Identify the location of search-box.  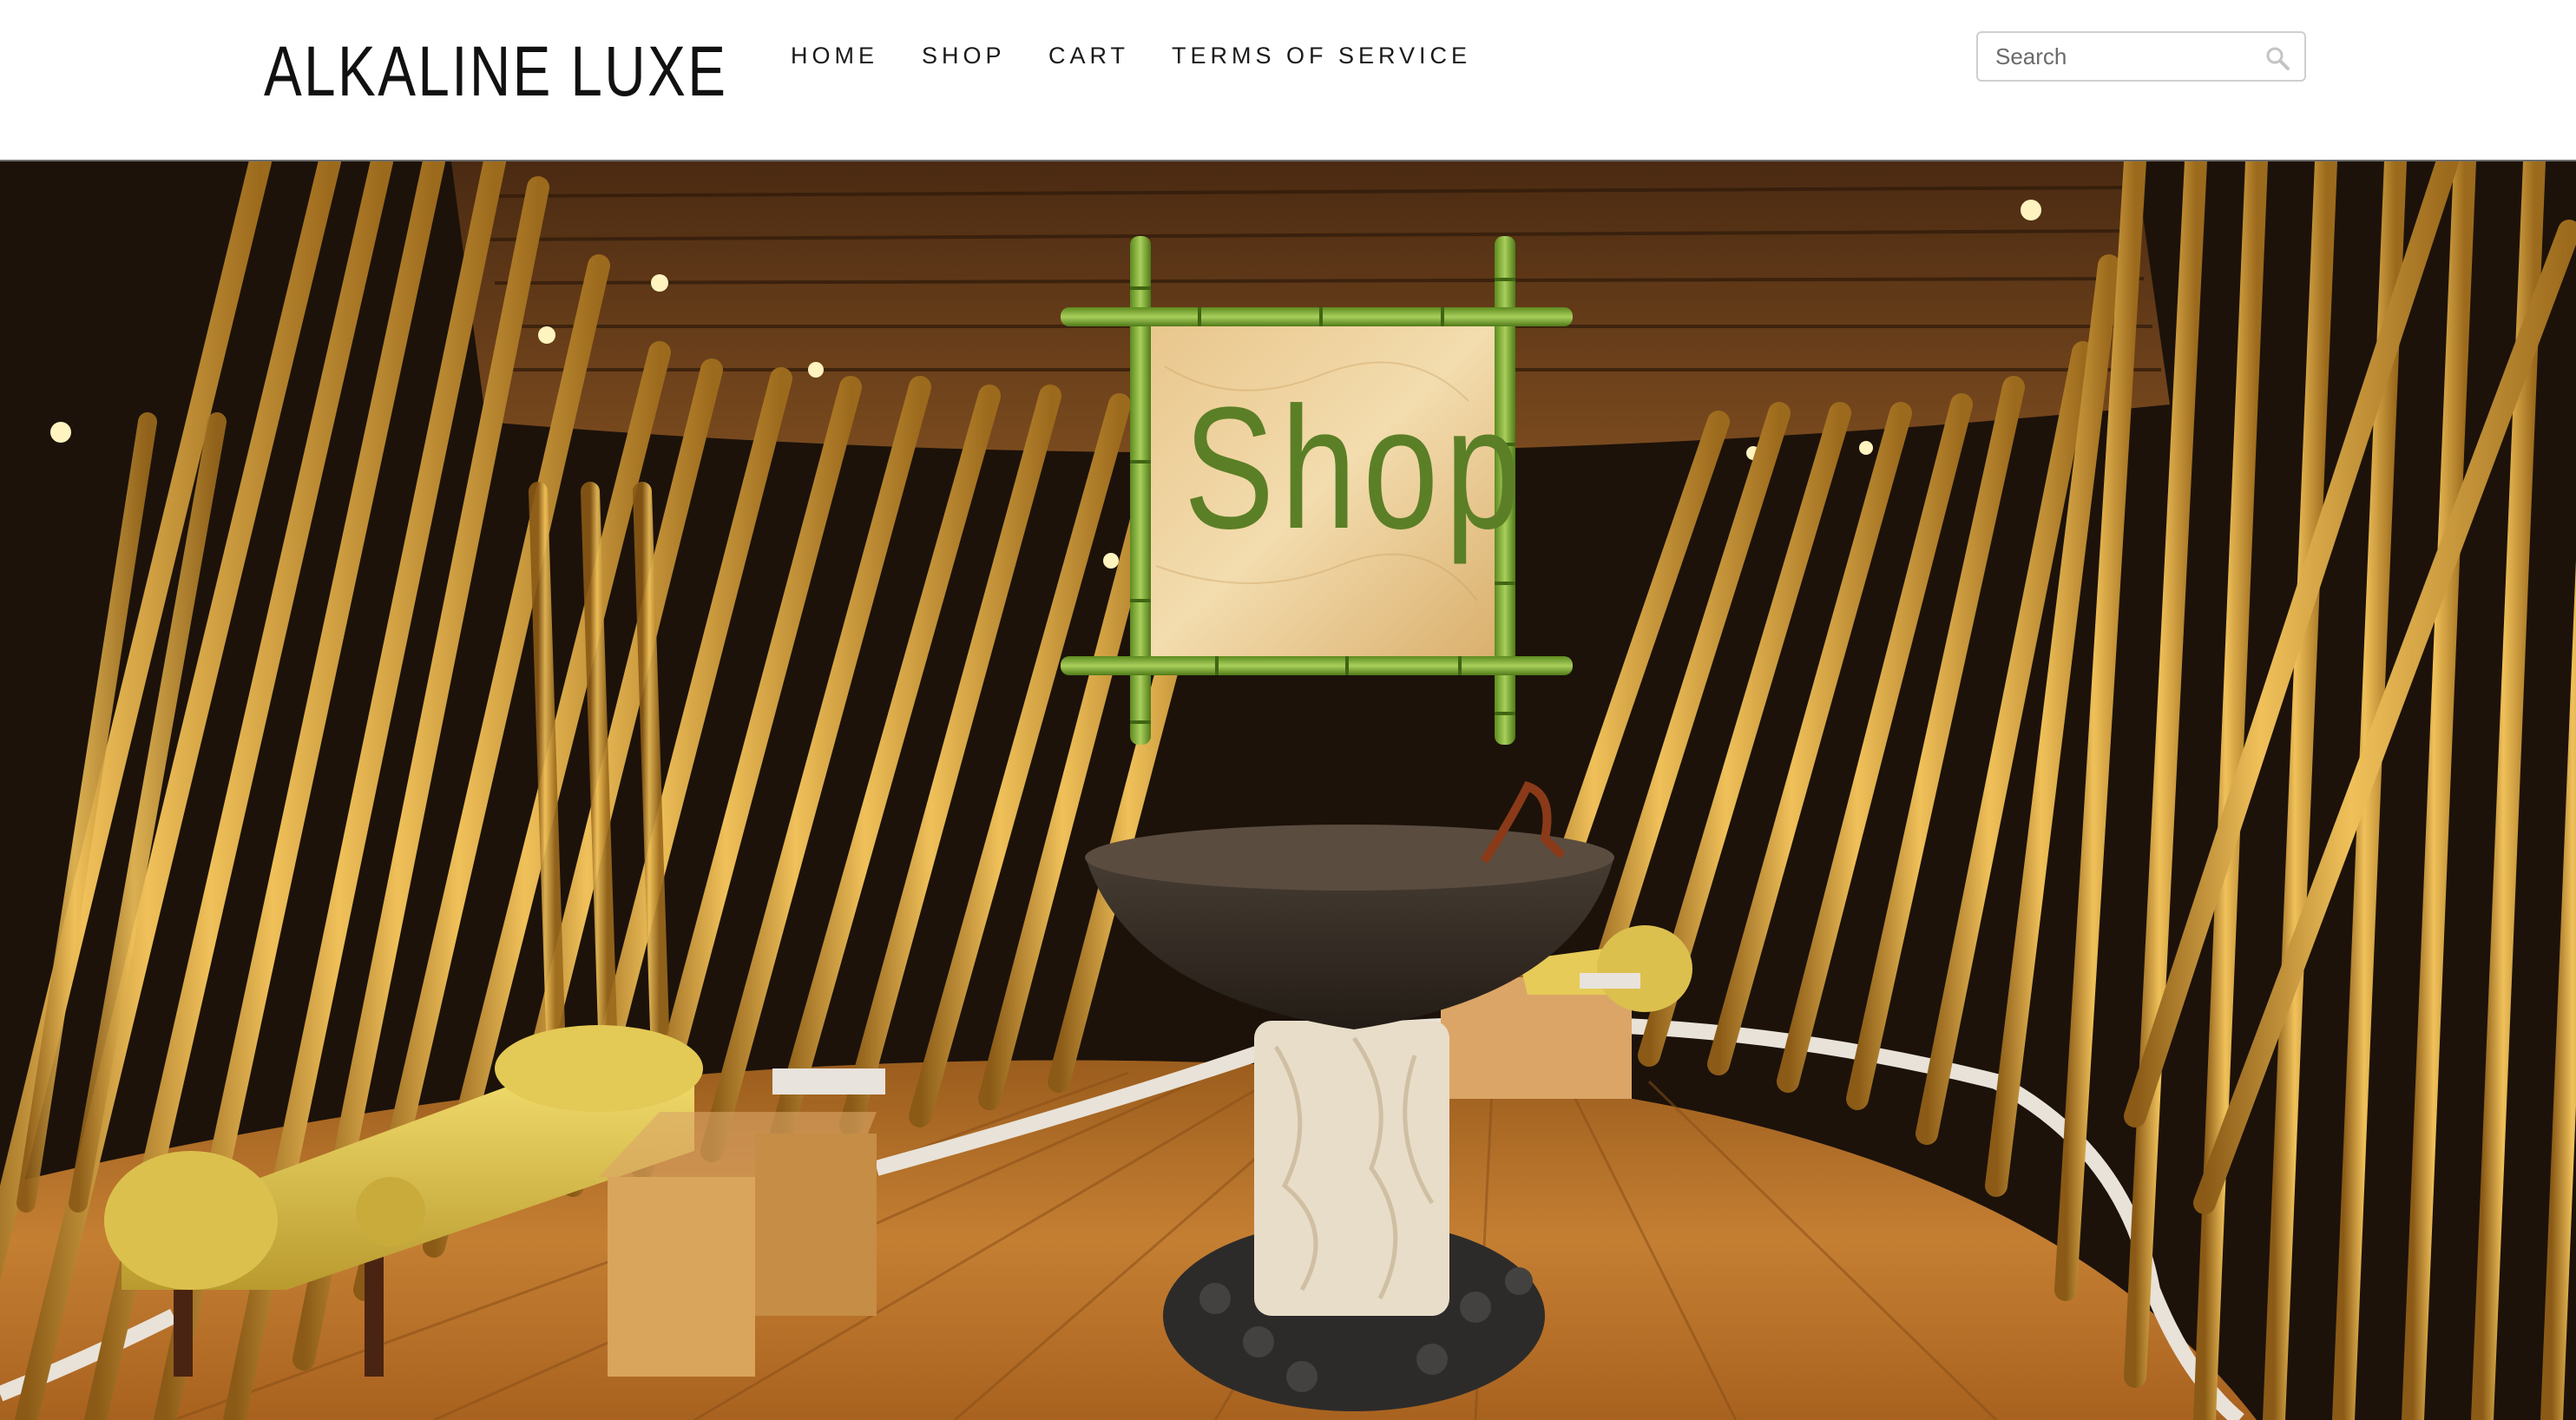
(2141, 56).